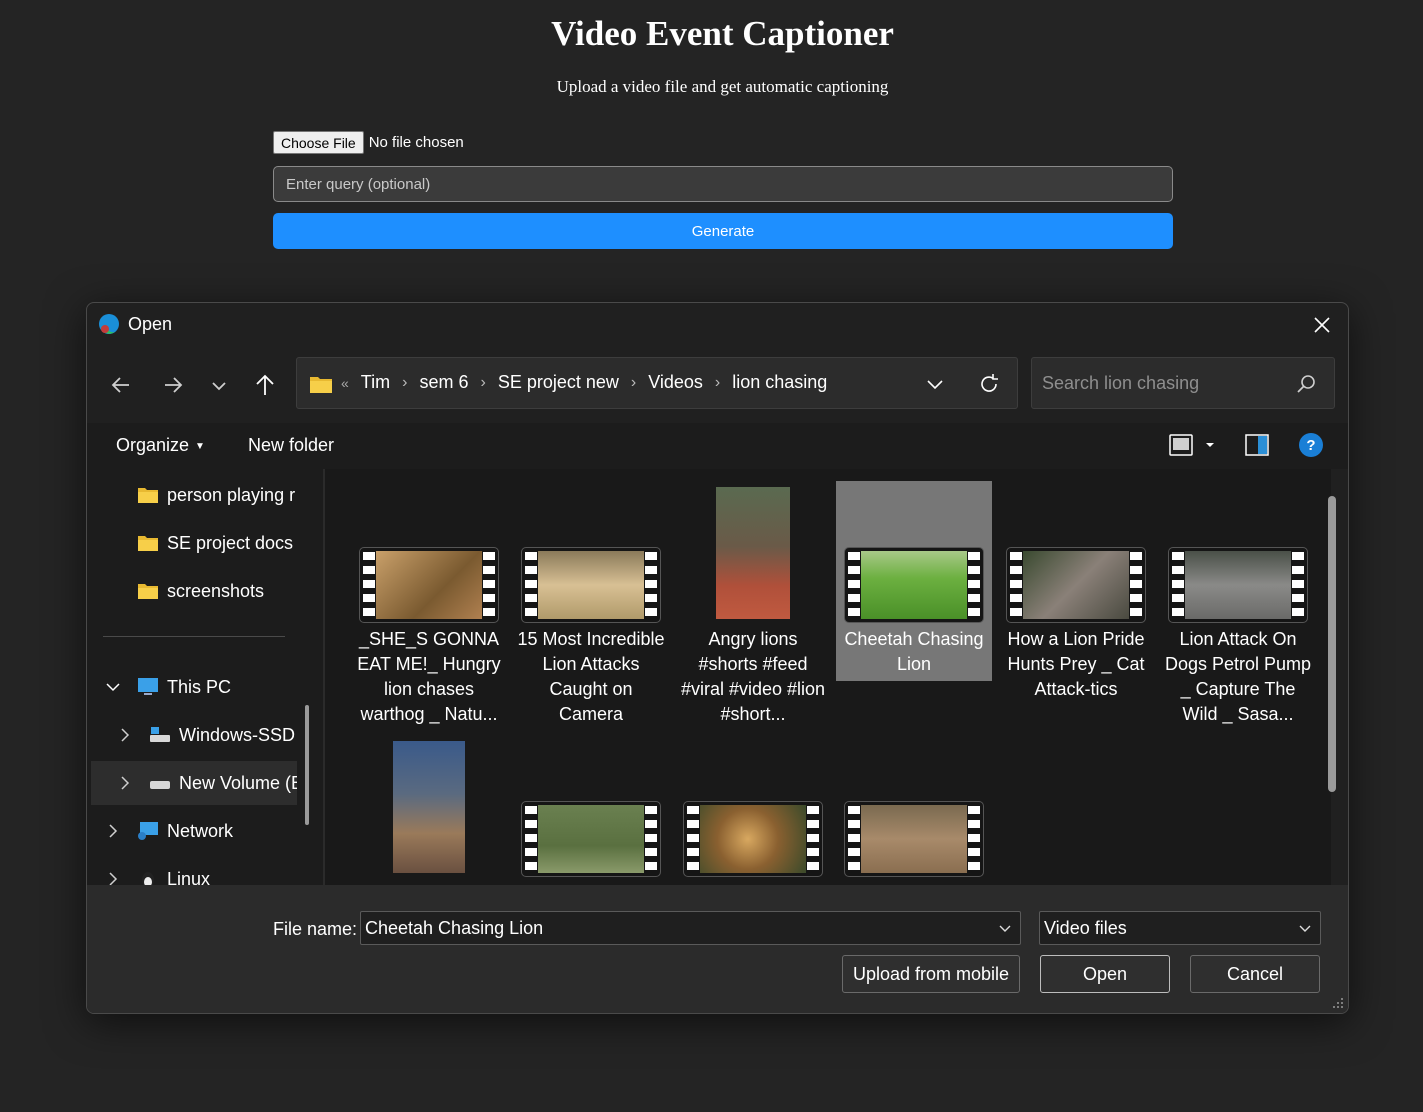  I want to click on search-box: Search lion chasing, so click(1183, 383).